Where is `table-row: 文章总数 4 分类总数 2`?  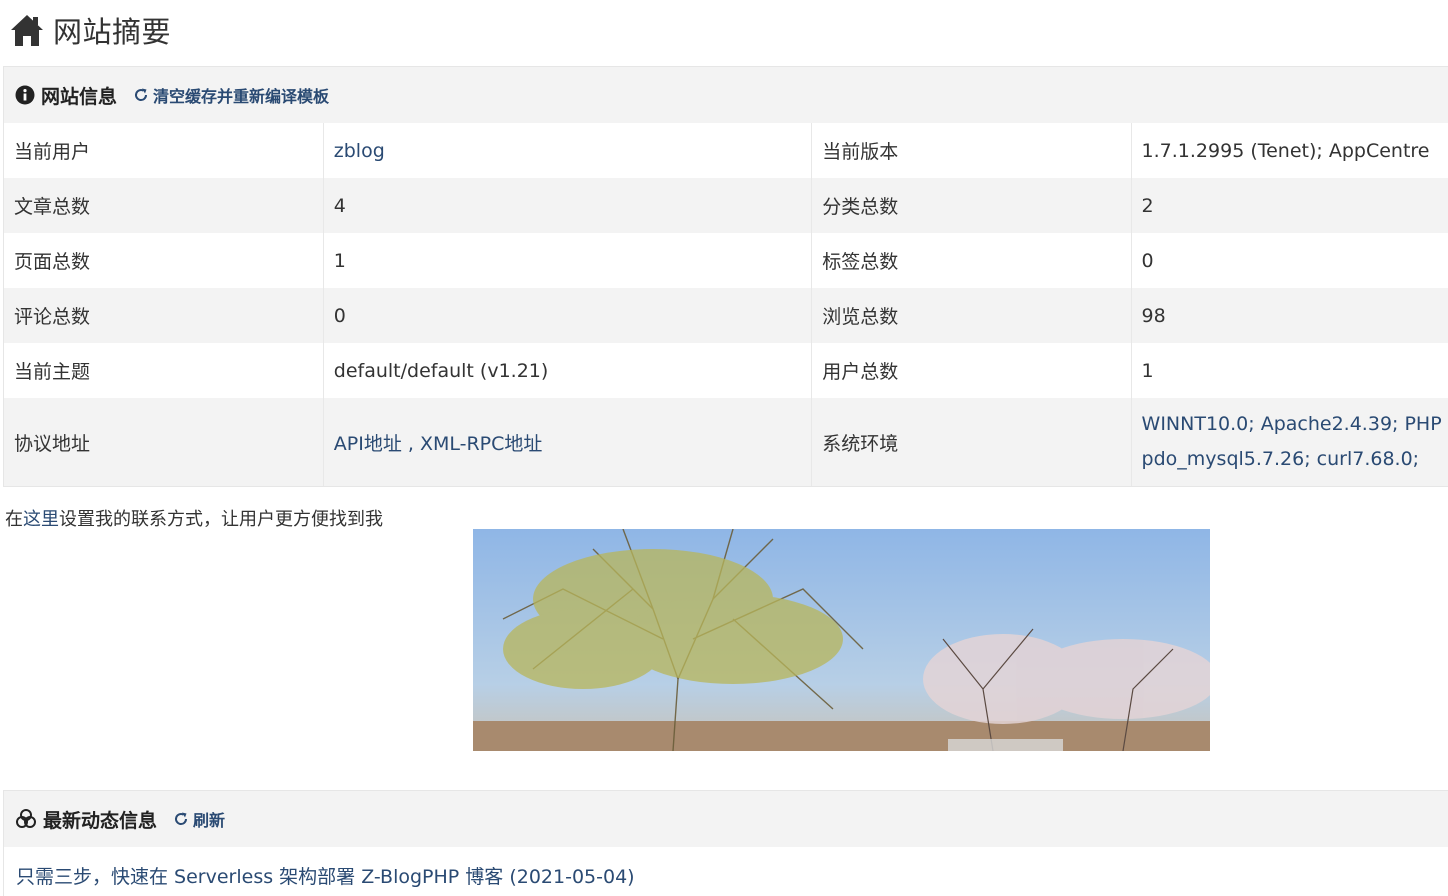
table-row: 文章总数 4 分类总数 2 is located at coordinates (726, 205).